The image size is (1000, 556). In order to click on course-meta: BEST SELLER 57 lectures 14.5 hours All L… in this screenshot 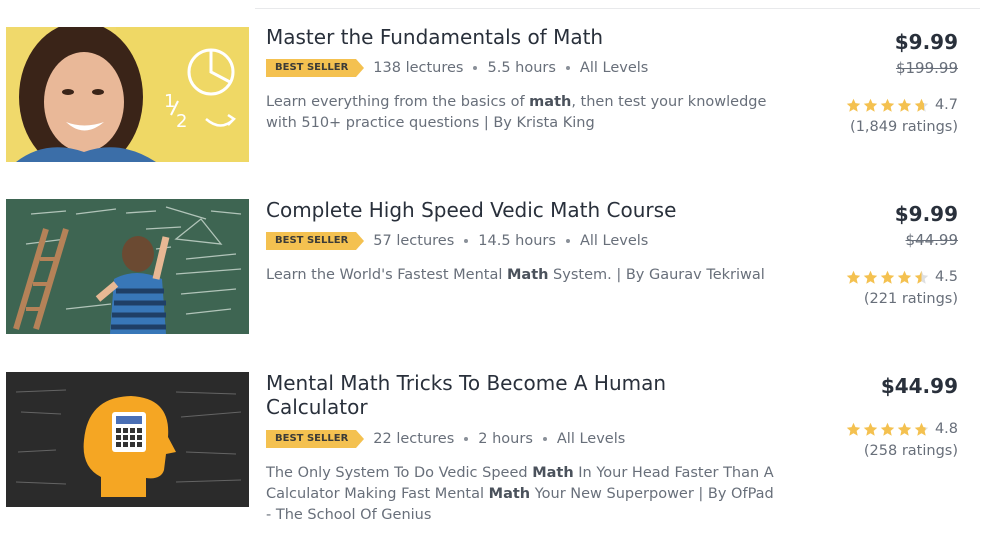, I will do `click(526, 241)`.